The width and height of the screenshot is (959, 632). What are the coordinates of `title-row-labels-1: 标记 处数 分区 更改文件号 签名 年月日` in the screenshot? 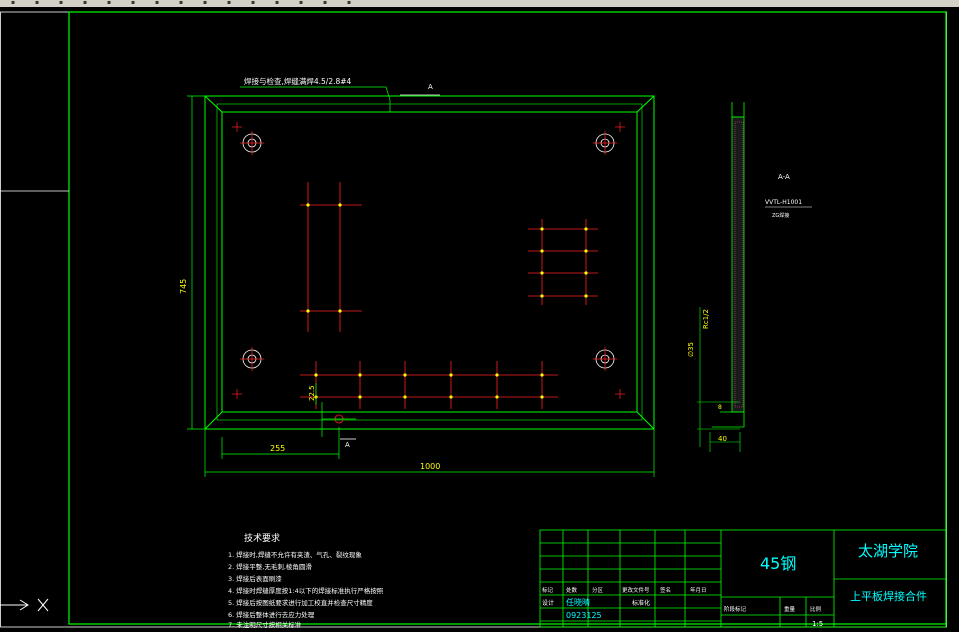 It's located at (624, 590).